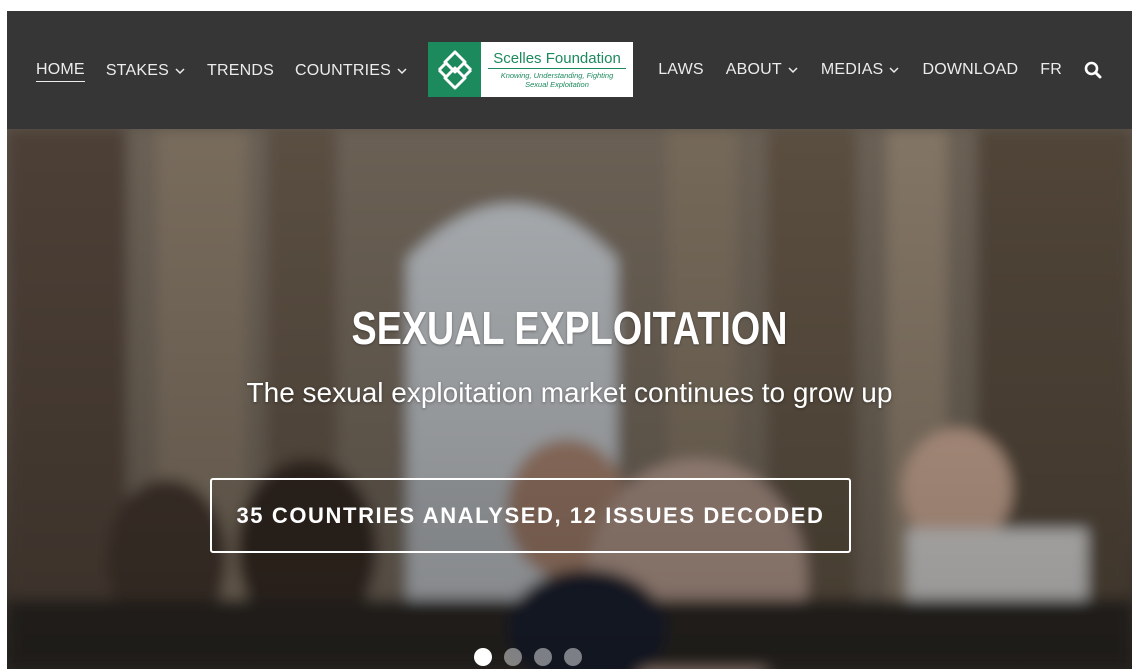 Image resolution: width=1134 pixels, height=669 pixels. What do you see at coordinates (569, 328) in the screenshot?
I see `hero-title: SEXUAL EXPLOITATION` at bounding box center [569, 328].